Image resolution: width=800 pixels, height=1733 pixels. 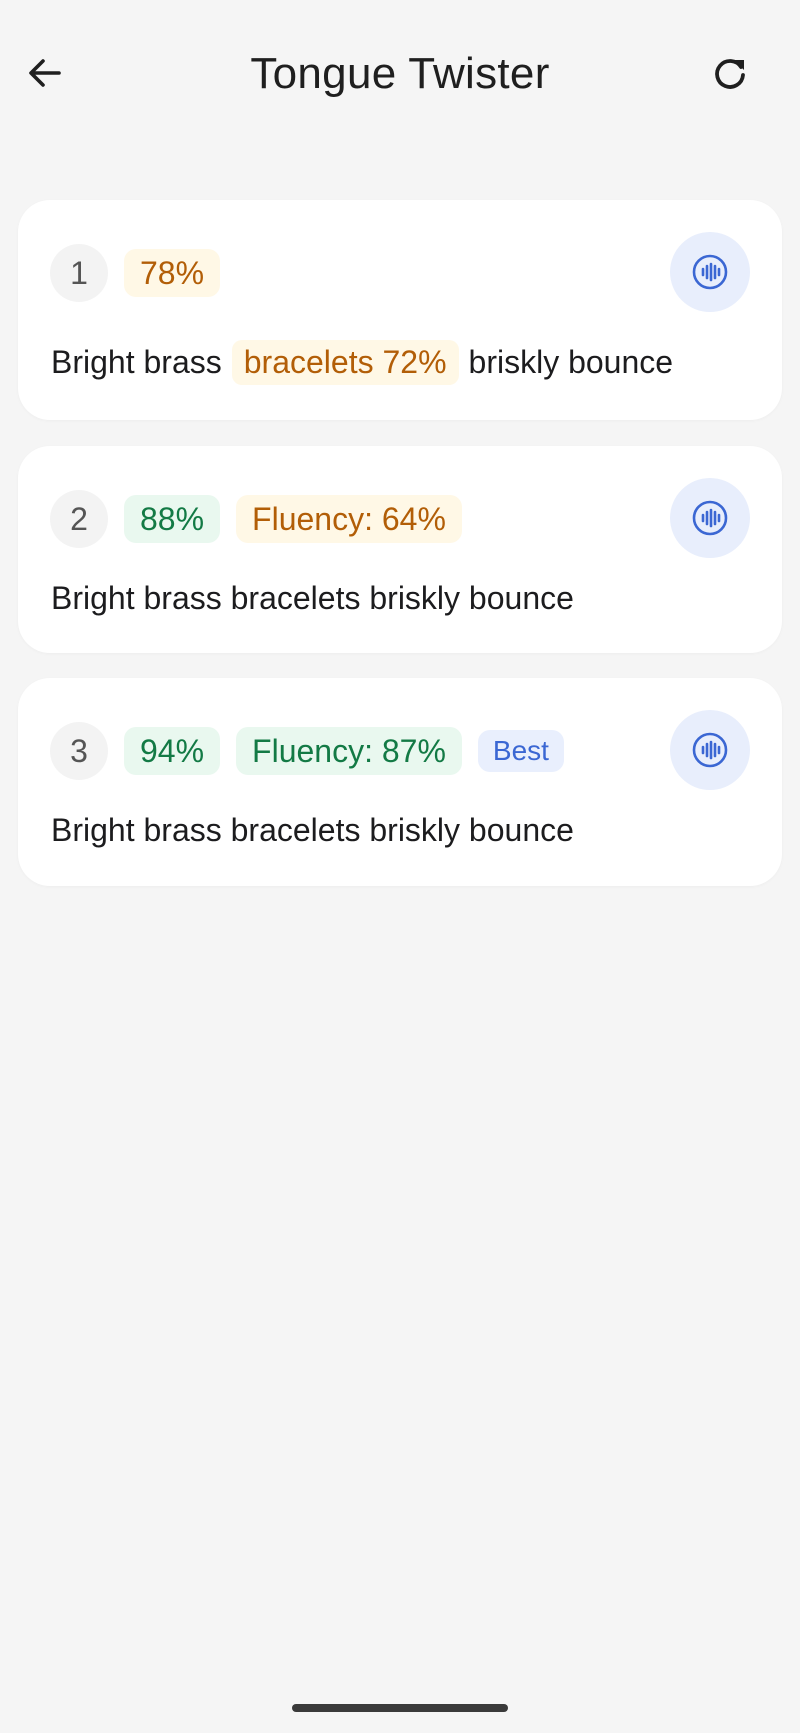 I want to click on refresh-button, so click(x=730, y=73).